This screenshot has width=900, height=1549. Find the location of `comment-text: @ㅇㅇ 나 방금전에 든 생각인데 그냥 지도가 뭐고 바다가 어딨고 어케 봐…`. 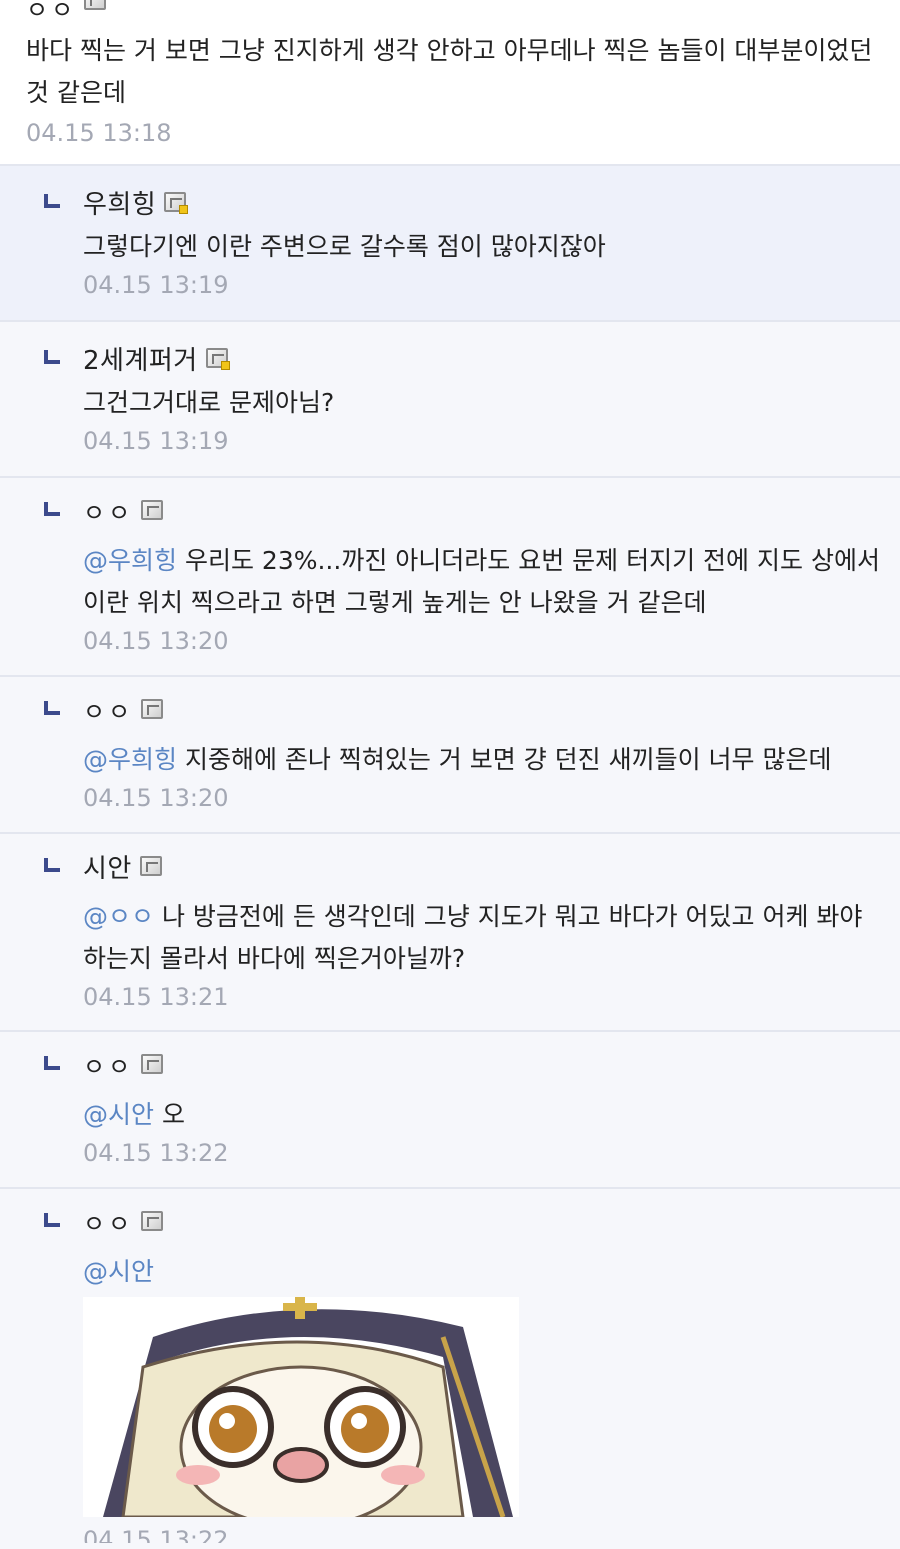

comment-text: @ㅇㅇ 나 방금전에 든 생각인데 그냥 지도가 뭐고 바다가 어딨고 어케 봐… is located at coordinates (481, 938).